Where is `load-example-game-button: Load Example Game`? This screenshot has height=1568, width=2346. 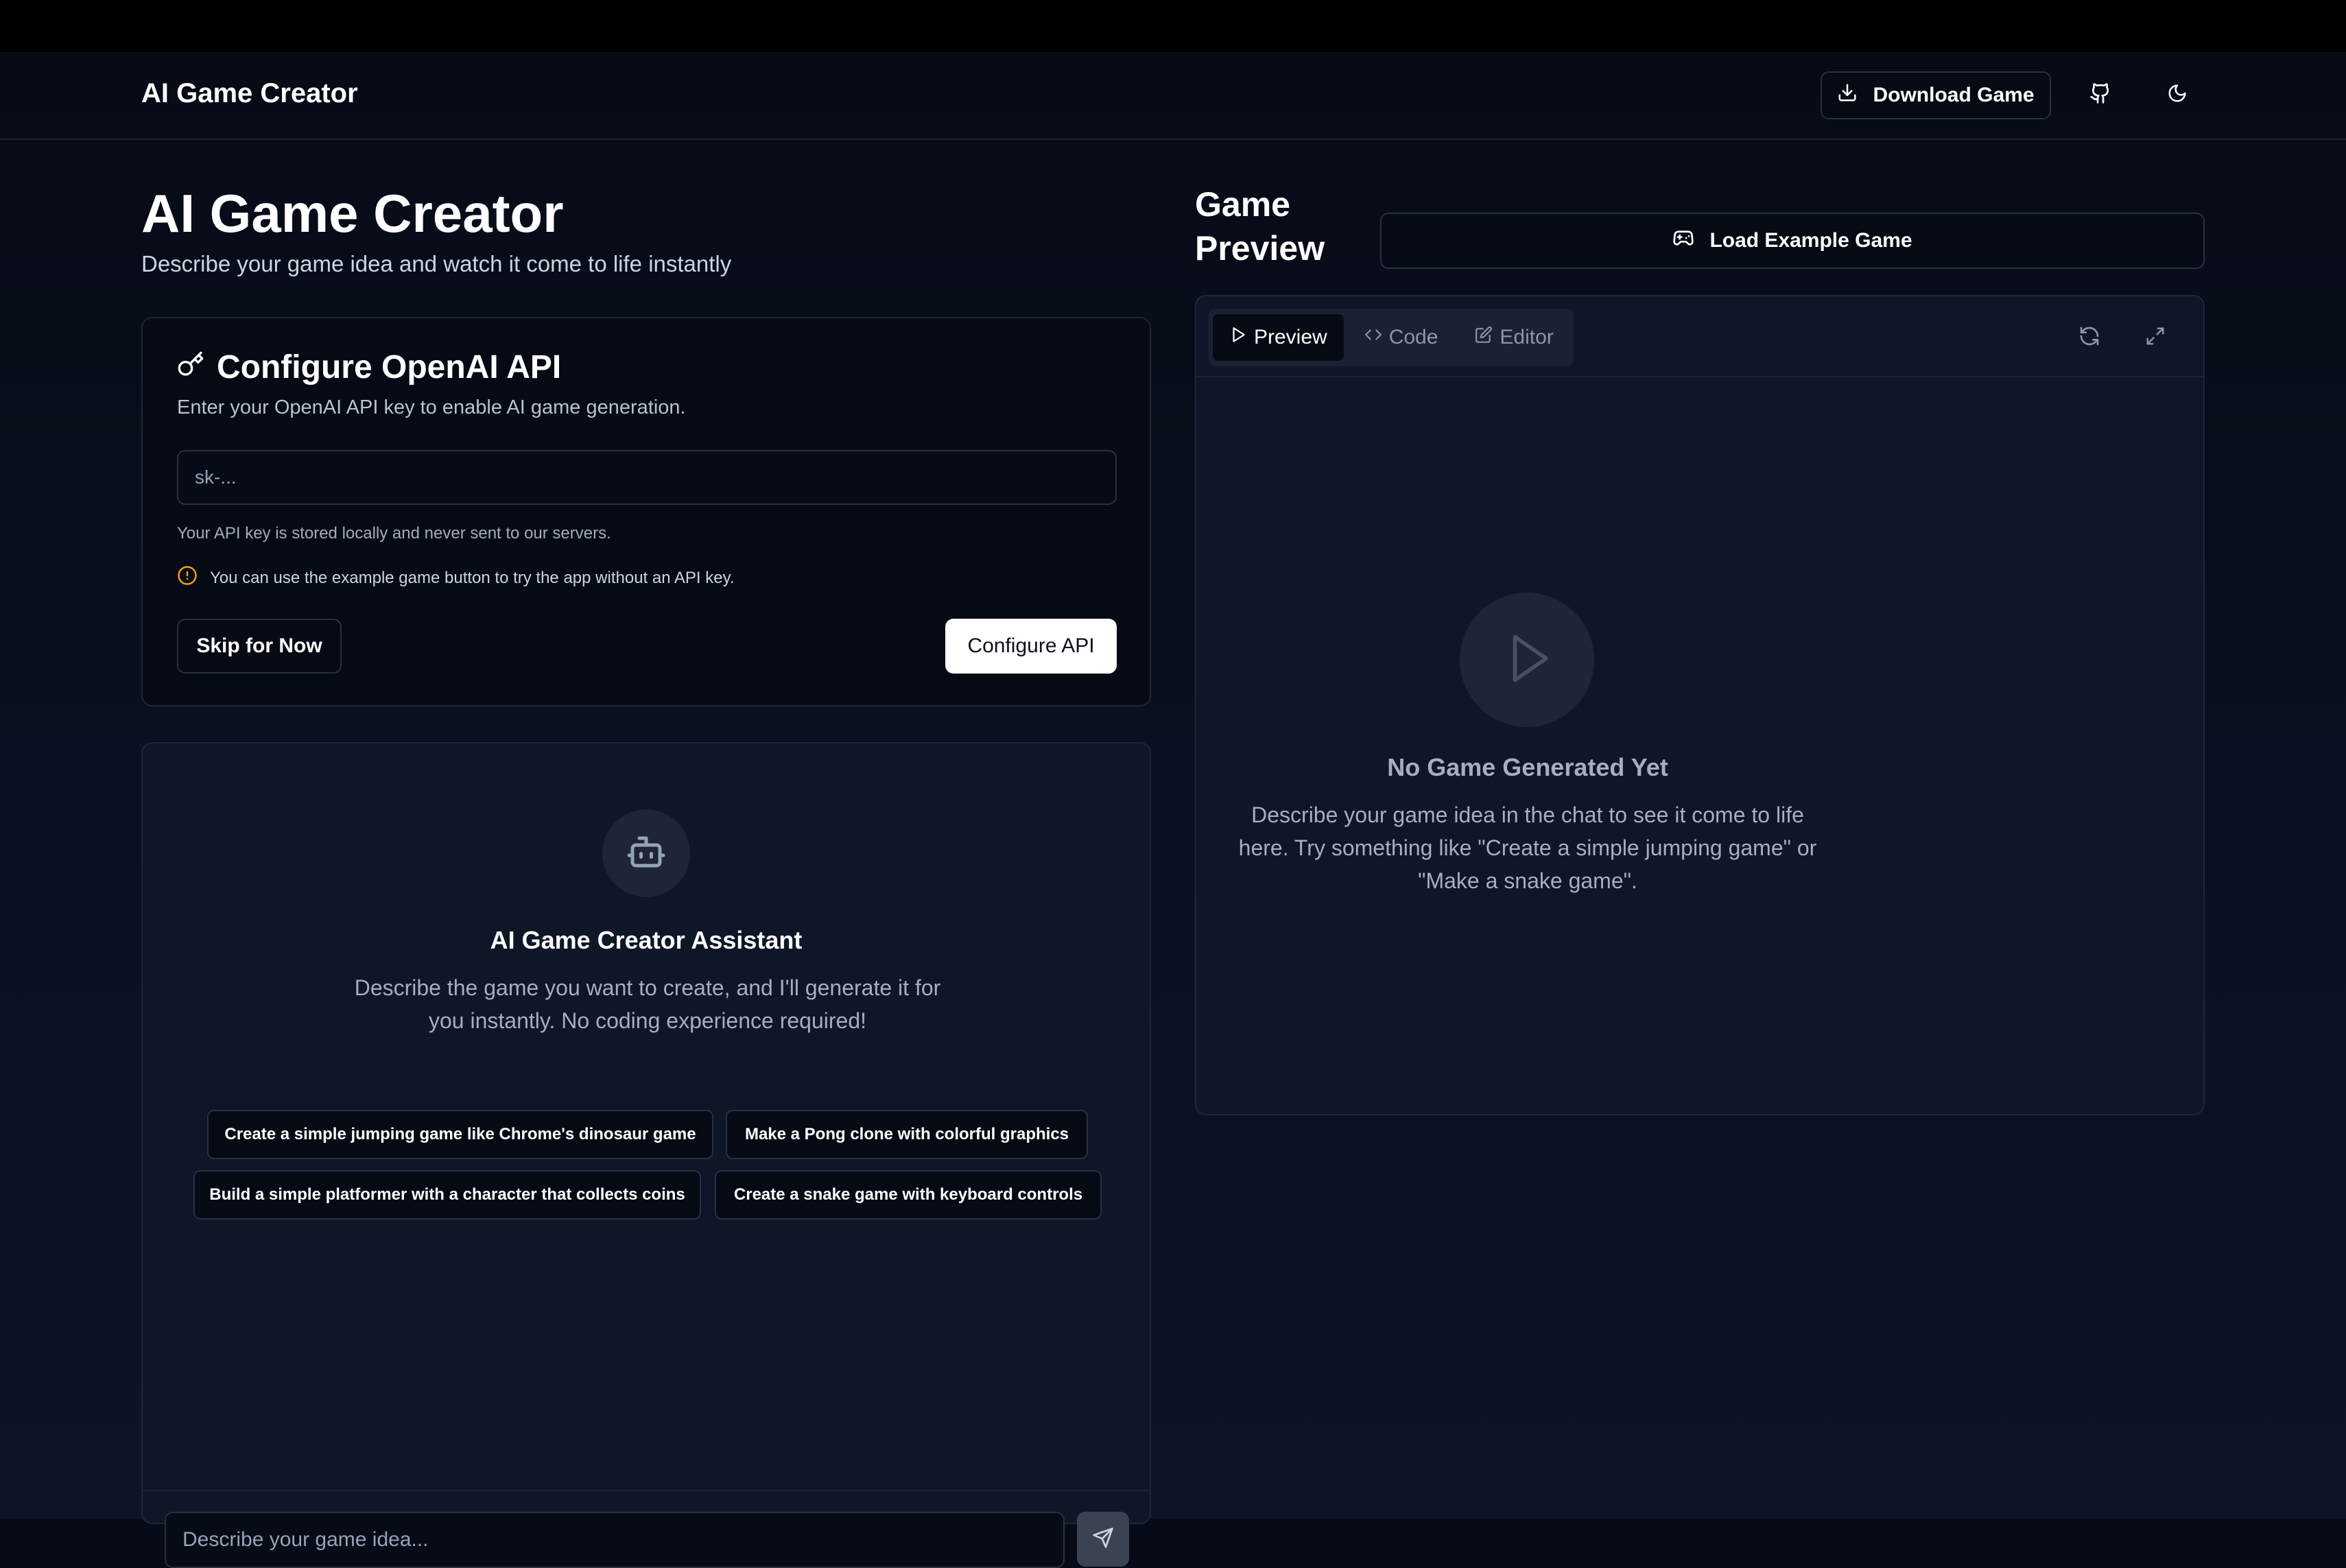
load-example-game-button: Load Example Game is located at coordinates (1792, 241).